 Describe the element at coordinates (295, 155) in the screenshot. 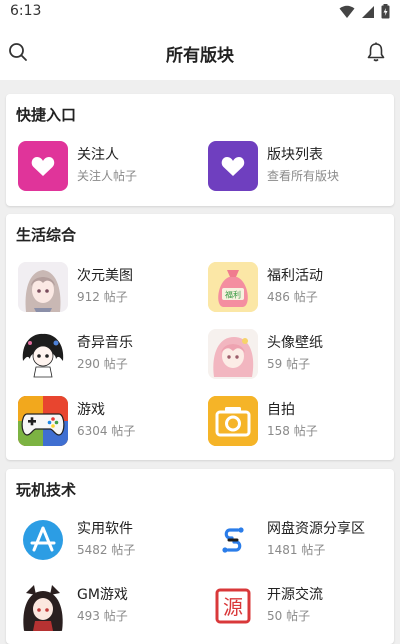

I see `board-name: 版块列表` at that location.